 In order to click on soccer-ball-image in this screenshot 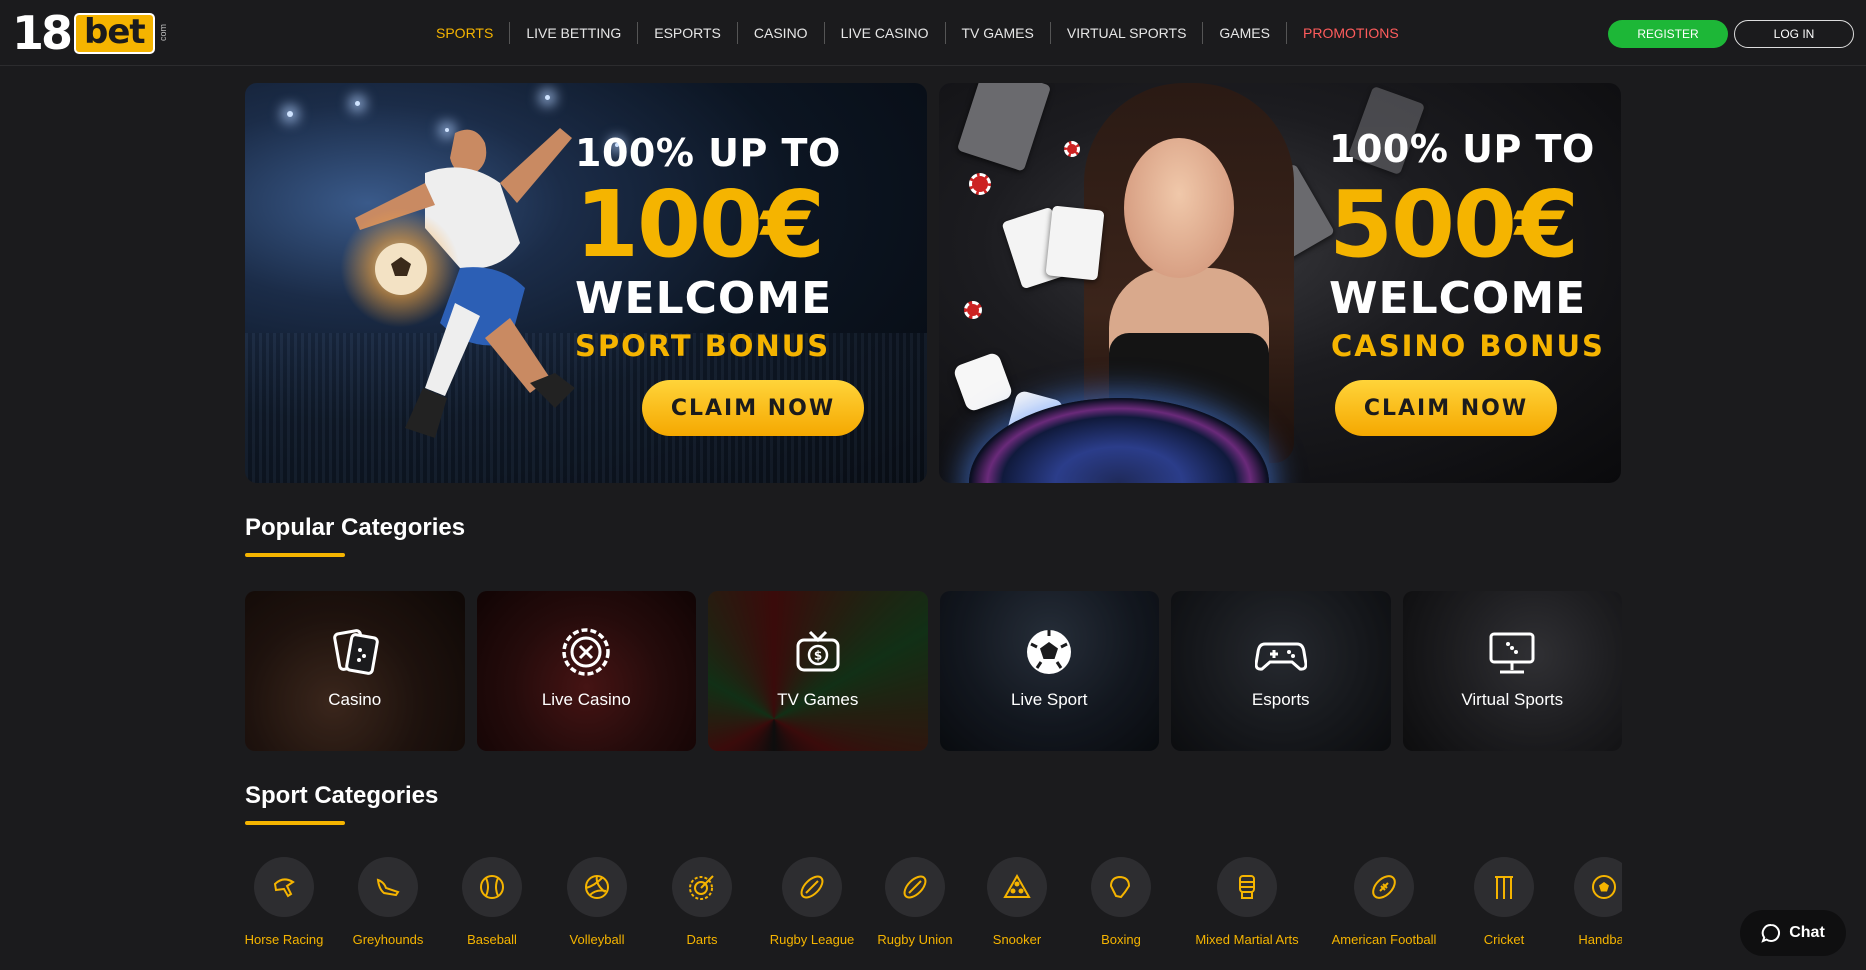, I will do `click(401, 269)`.